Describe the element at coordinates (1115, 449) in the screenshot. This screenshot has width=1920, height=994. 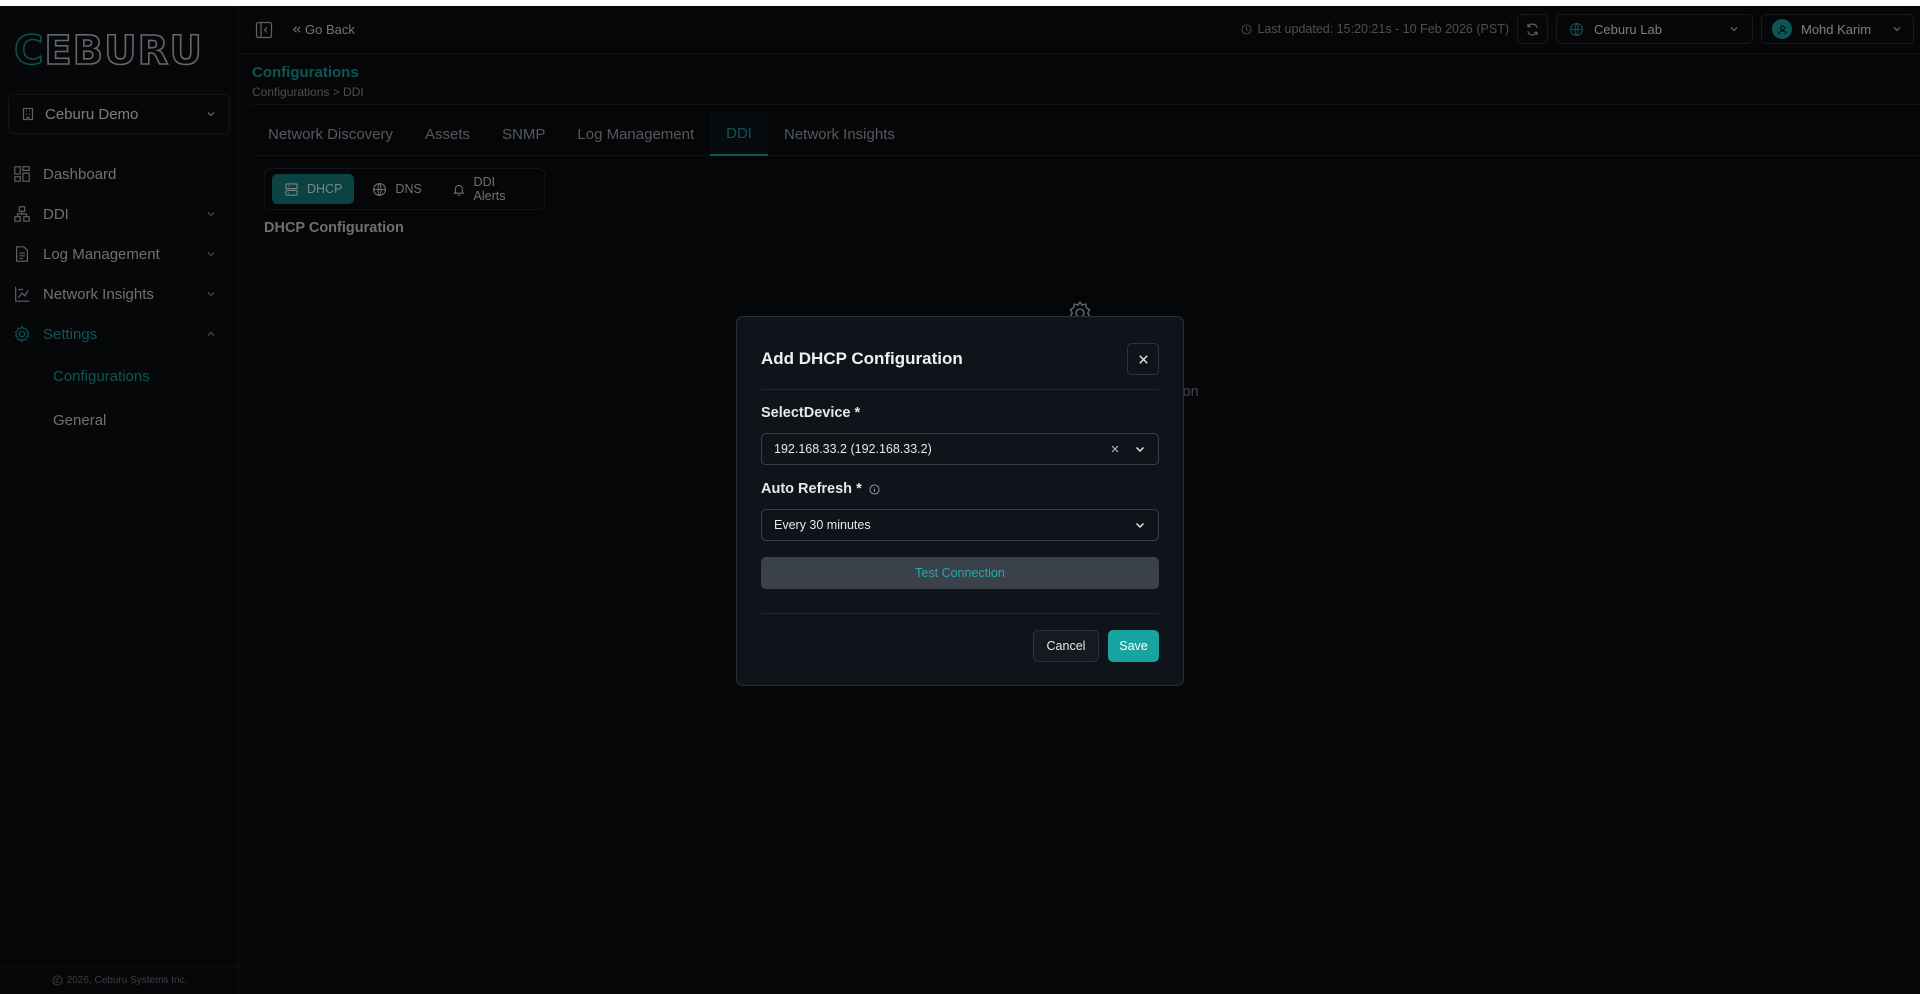
I see `clear-icon` at that location.